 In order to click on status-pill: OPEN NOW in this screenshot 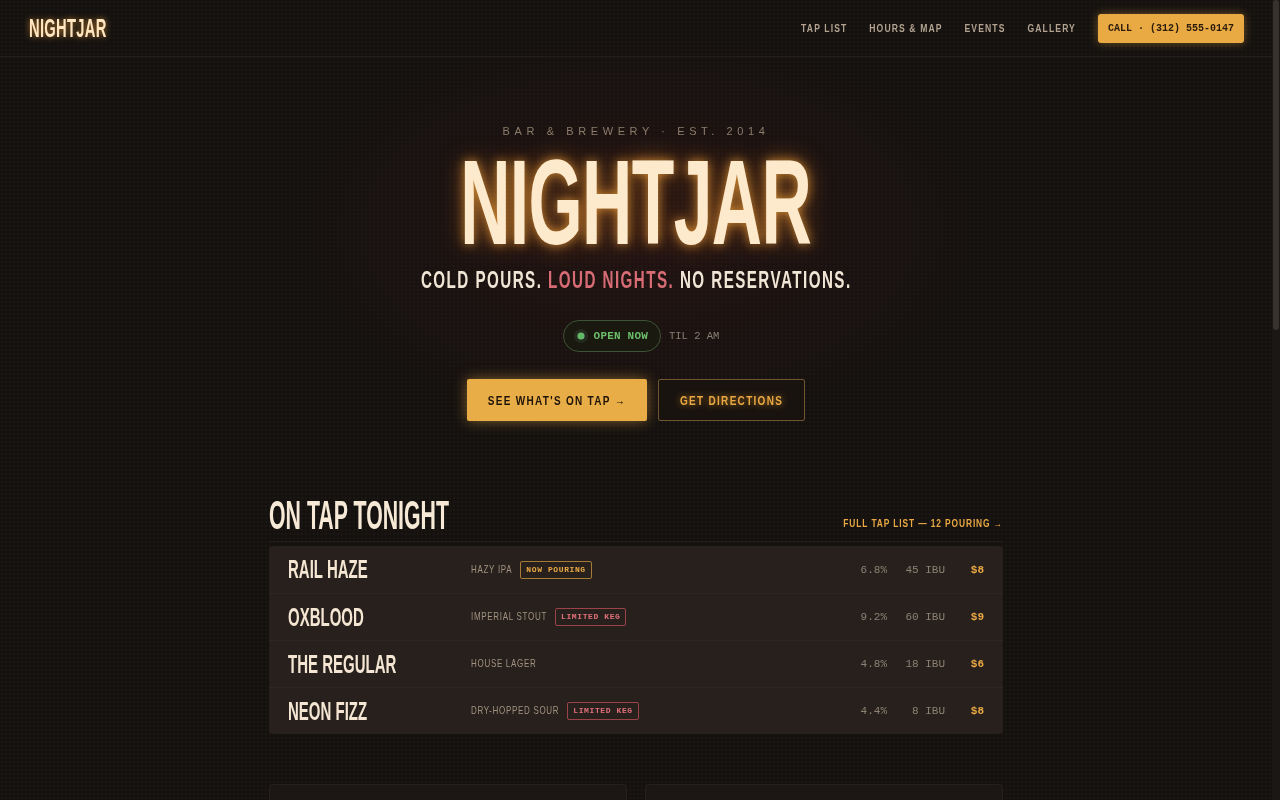, I will do `click(611, 336)`.